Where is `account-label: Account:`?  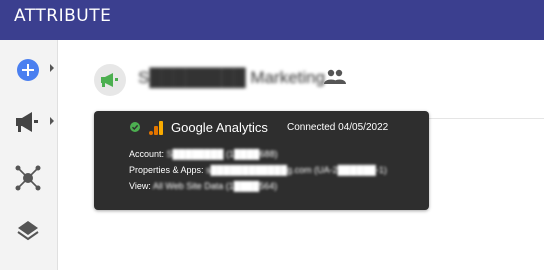 account-label: Account: is located at coordinates (148, 154).